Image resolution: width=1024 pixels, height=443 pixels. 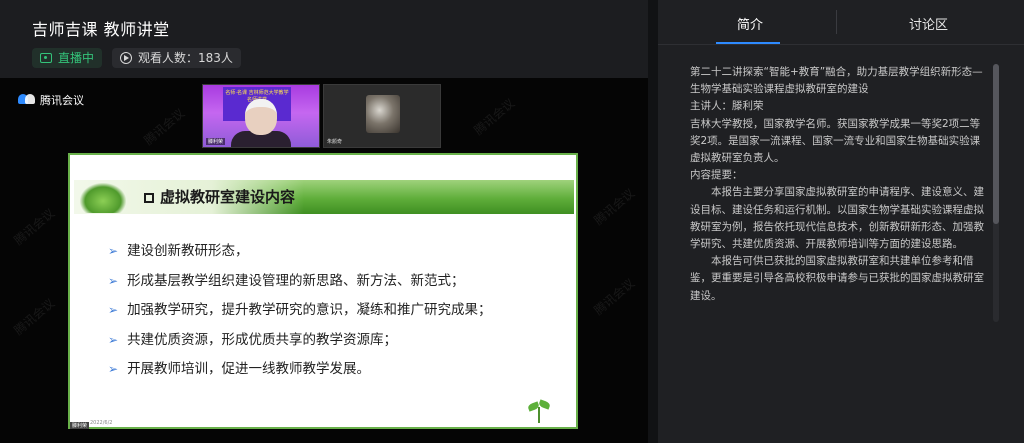 I want to click on slide-bullet: ➢ 建设创新教研形态，, so click(x=178, y=251).